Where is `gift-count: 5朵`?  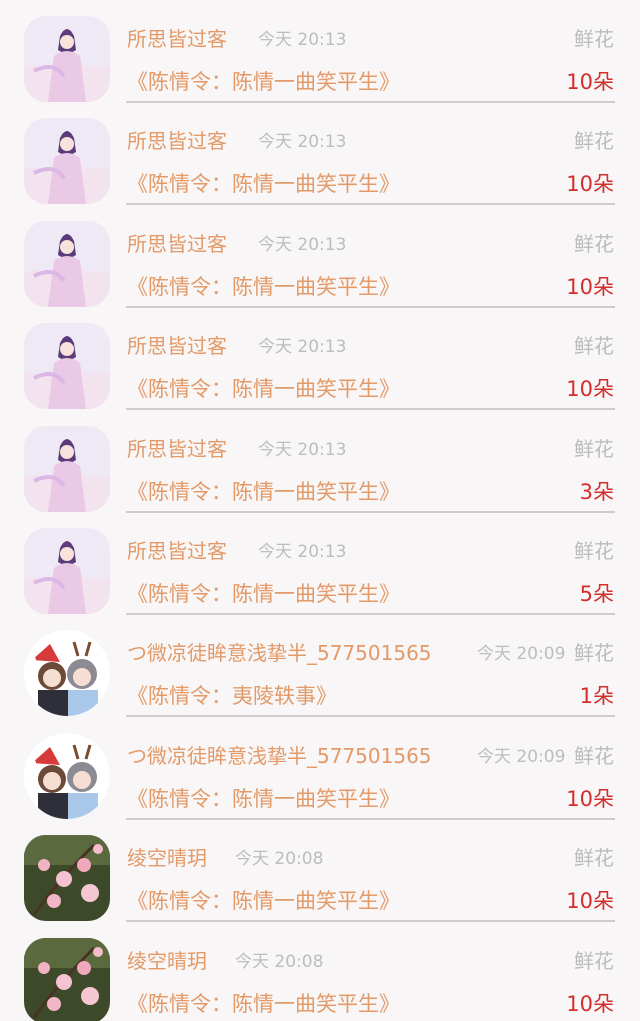 gift-count: 5朵 is located at coordinates (596, 593).